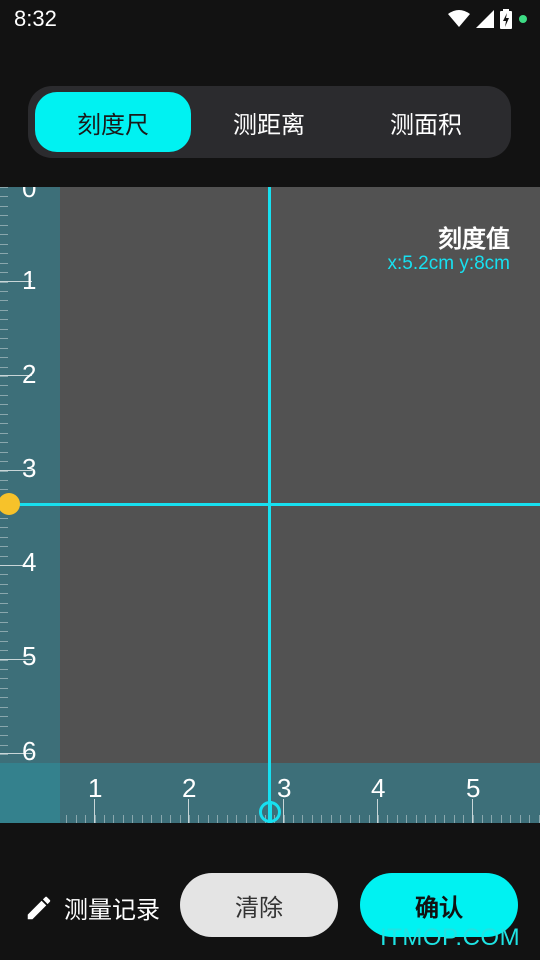  I want to click on readout-value: x:5.2cm y:8cm, so click(448, 263).